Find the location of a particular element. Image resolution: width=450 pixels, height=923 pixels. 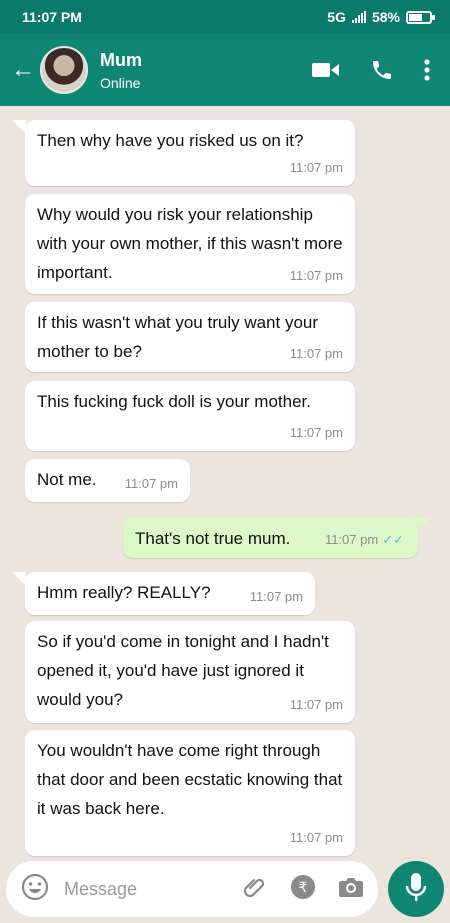

camera-icon is located at coordinates (351, 889).